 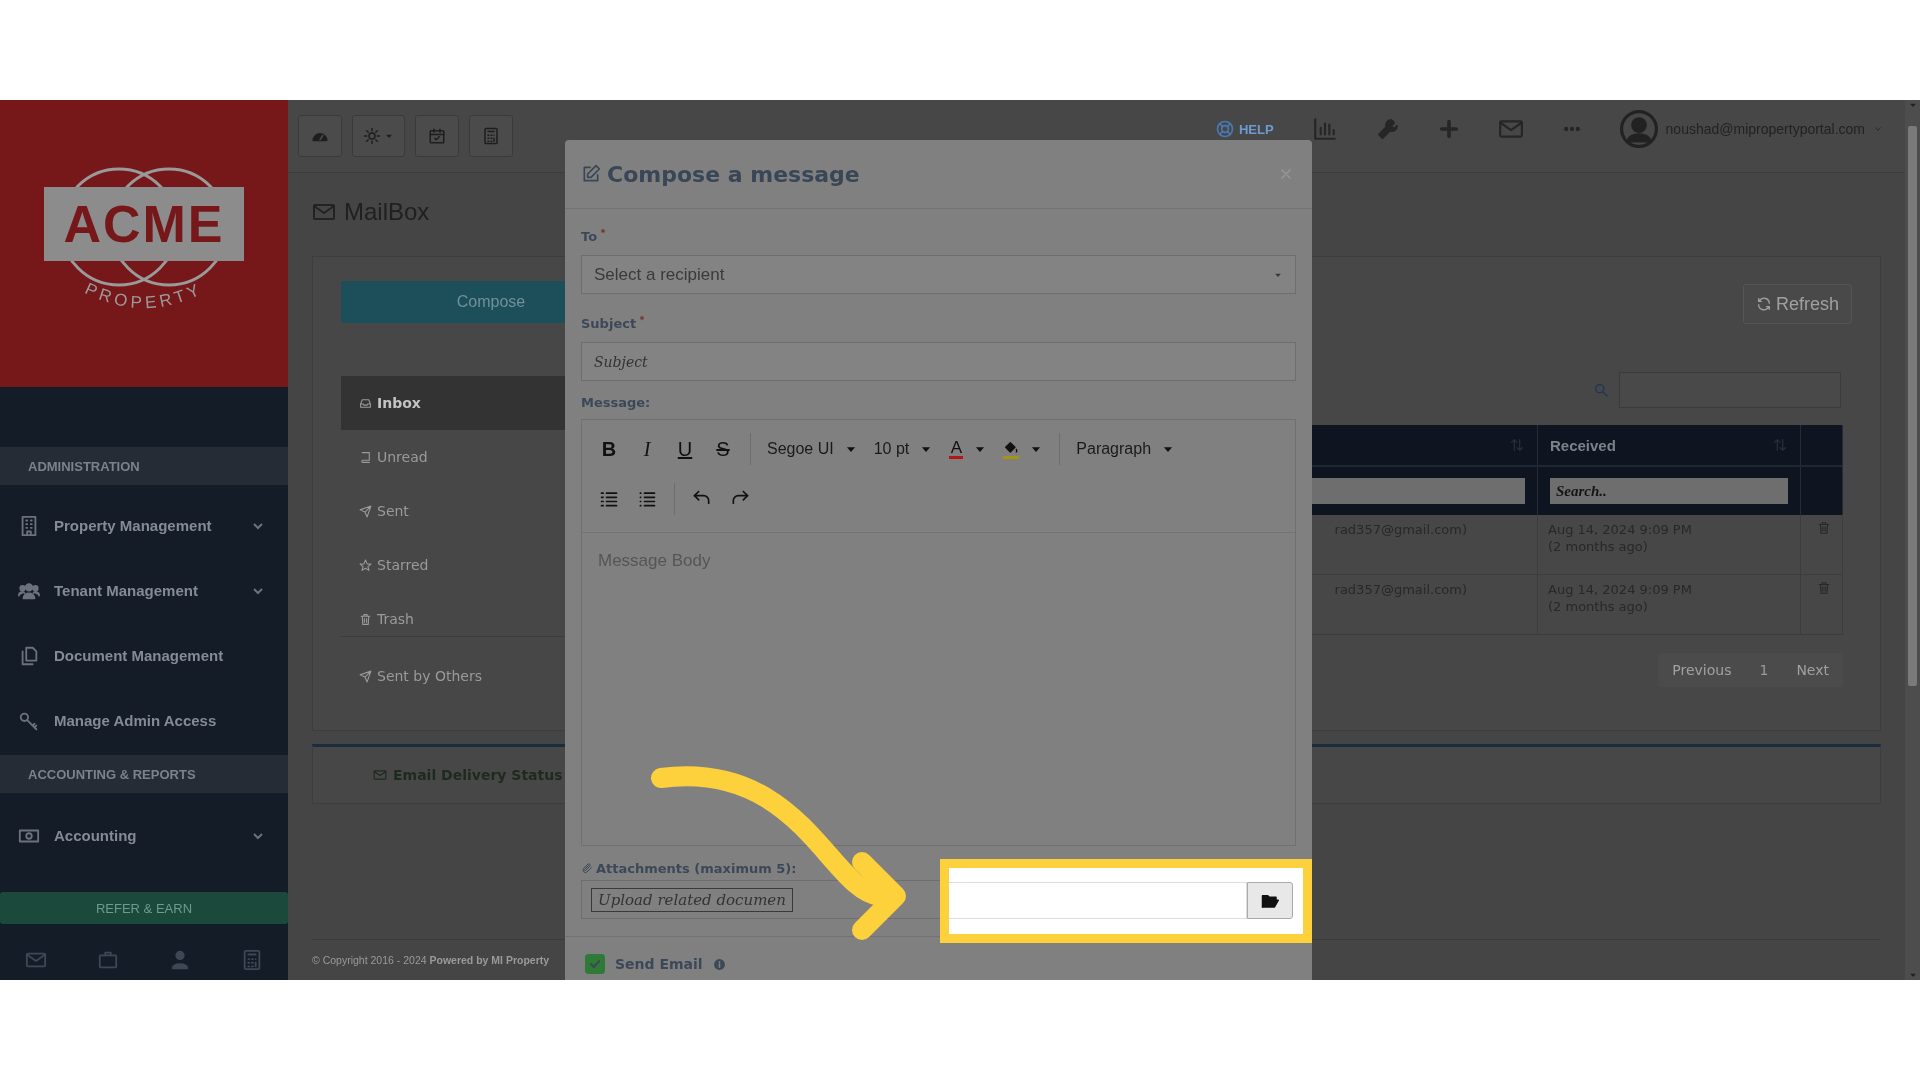 I want to click on lifebuoy-icon, so click(x=1224, y=129).